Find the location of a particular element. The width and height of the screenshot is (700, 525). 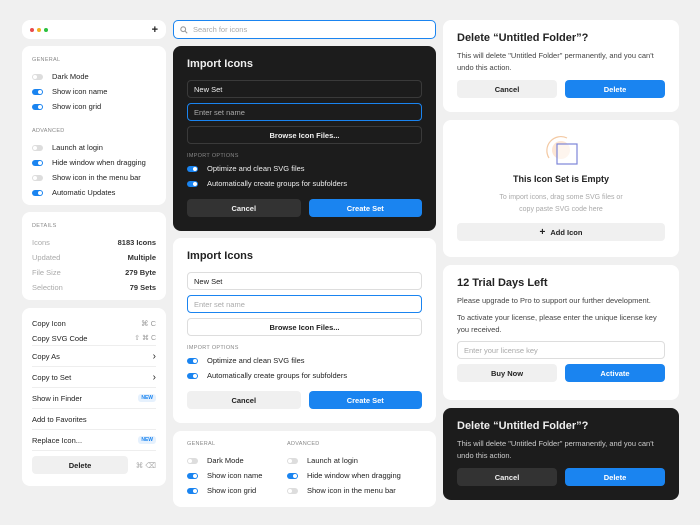

close-dot is located at coordinates (32, 29).